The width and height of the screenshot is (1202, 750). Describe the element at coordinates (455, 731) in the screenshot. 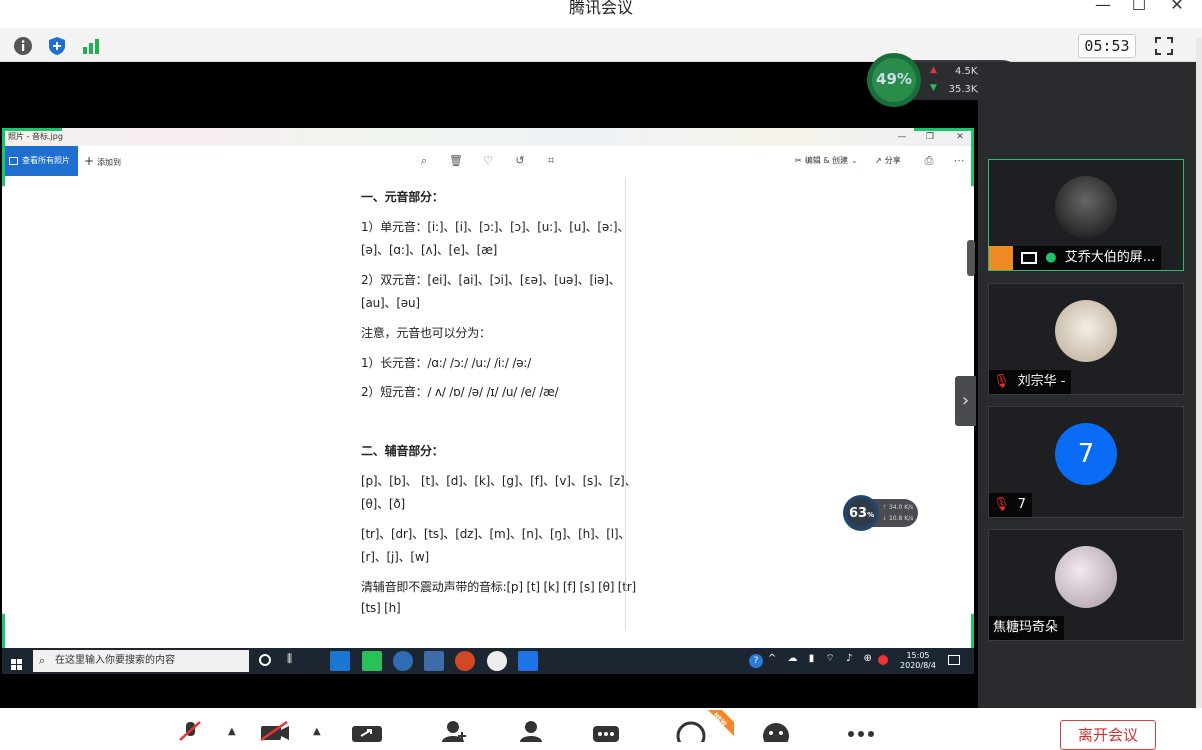

I see `invite-icon` at that location.